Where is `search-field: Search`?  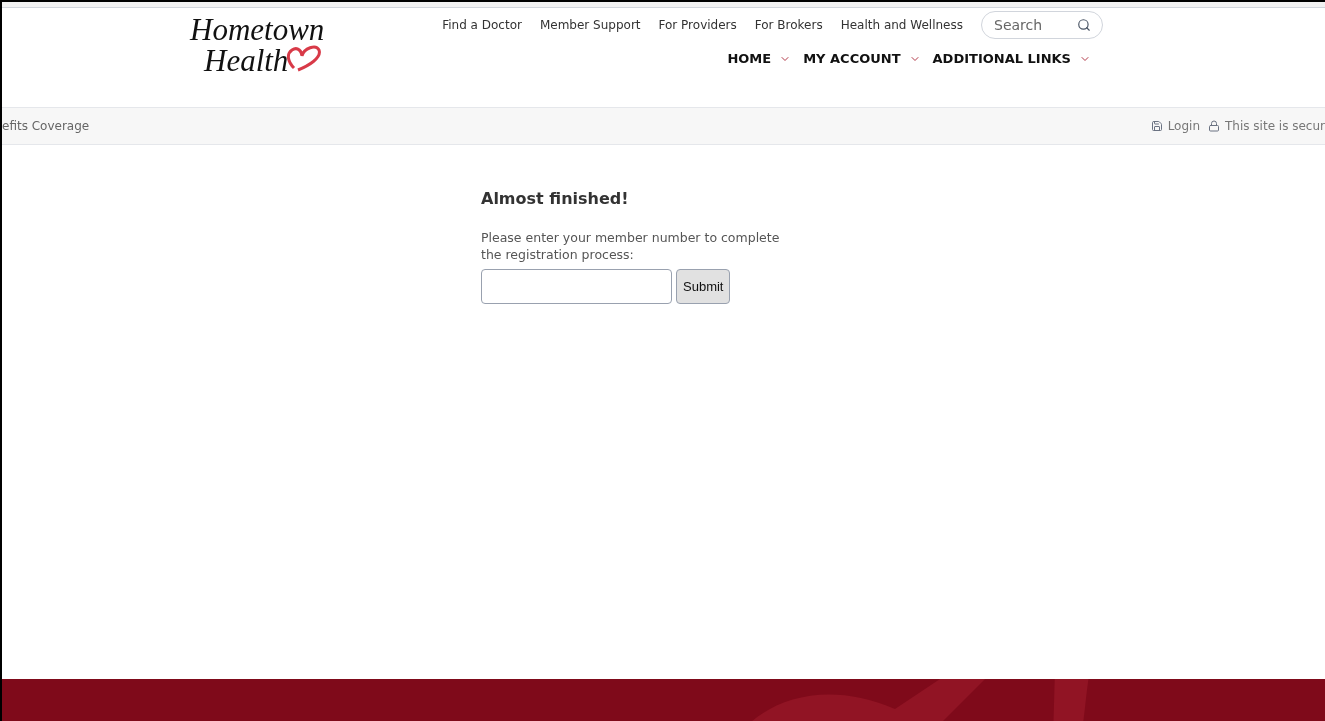
search-field: Search is located at coordinates (1042, 25).